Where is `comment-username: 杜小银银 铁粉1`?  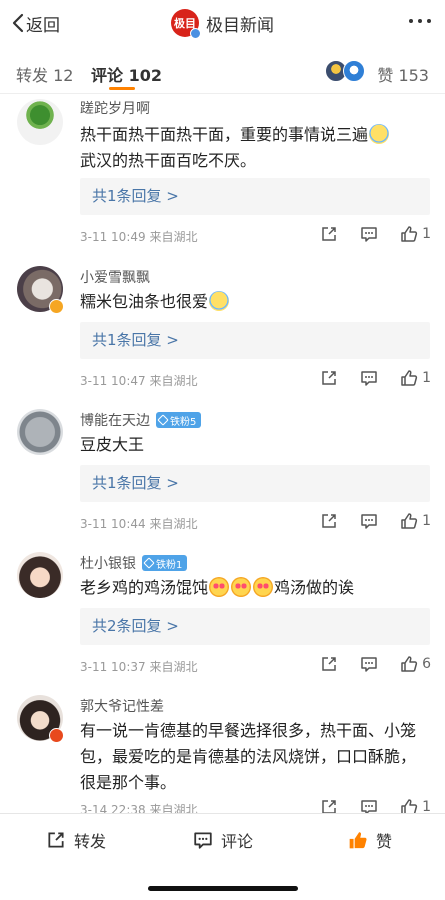 comment-username: 杜小银银 铁粉1 is located at coordinates (134, 563).